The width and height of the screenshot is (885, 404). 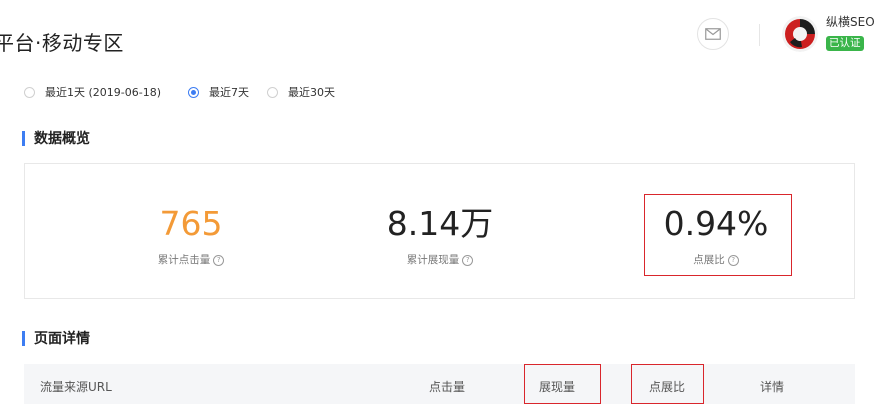 I want to click on message-button, so click(x=713, y=34).